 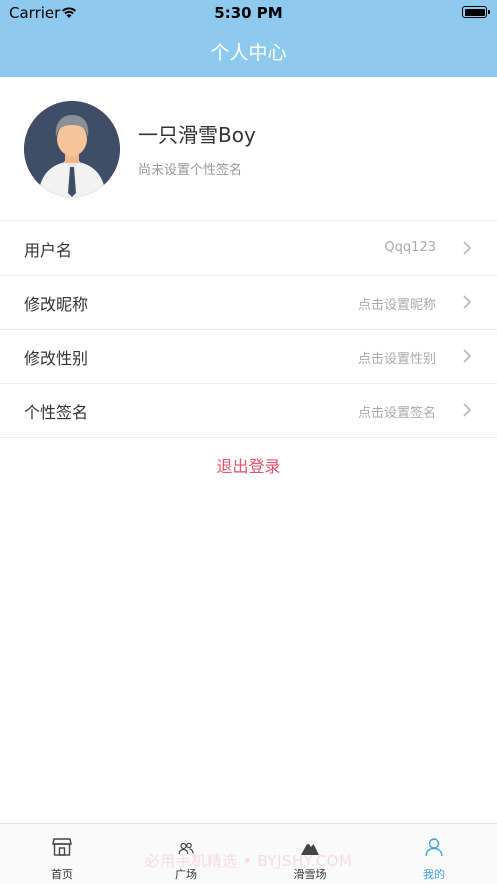 What do you see at coordinates (186, 874) in the screenshot?
I see `tab-label: 广场` at bounding box center [186, 874].